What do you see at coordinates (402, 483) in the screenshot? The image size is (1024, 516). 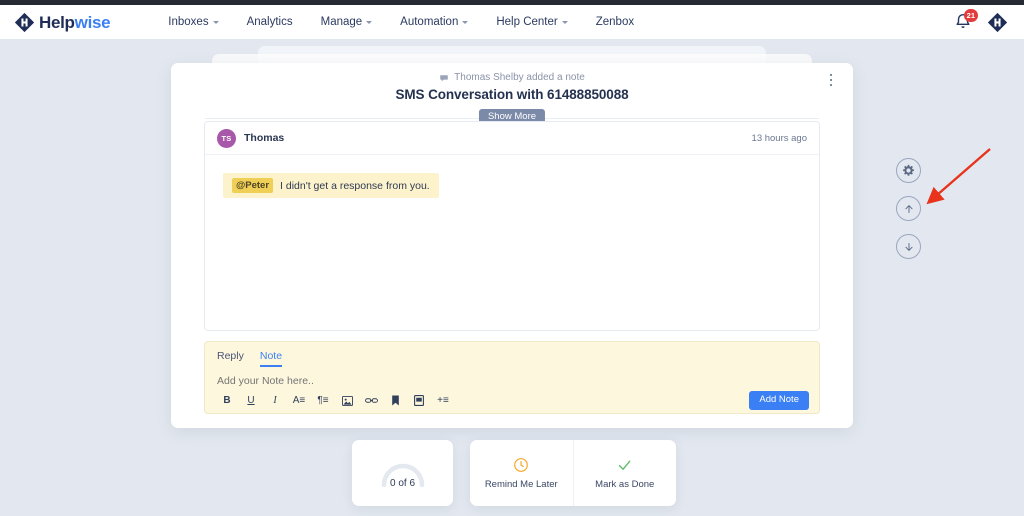 I see `progress-label: 0 of 6` at bounding box center [402, 483].